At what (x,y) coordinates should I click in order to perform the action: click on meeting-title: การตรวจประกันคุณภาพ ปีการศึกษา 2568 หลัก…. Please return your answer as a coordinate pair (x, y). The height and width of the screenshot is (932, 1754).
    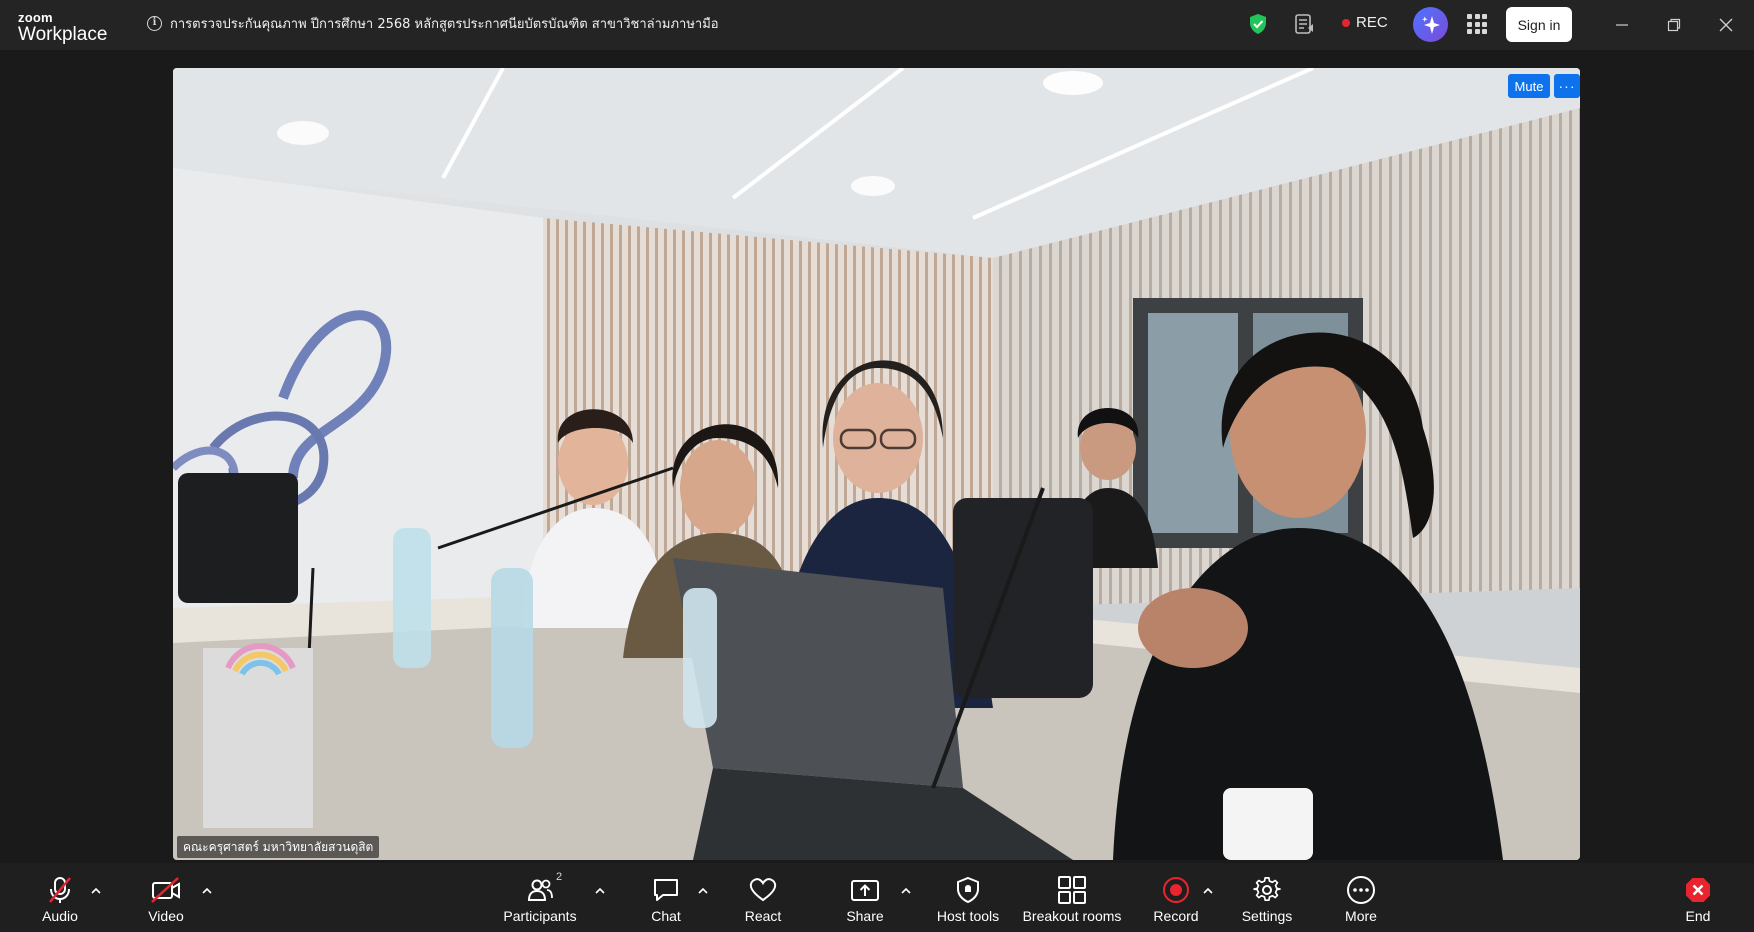
    Looking at the image, I should click on (444, 24).